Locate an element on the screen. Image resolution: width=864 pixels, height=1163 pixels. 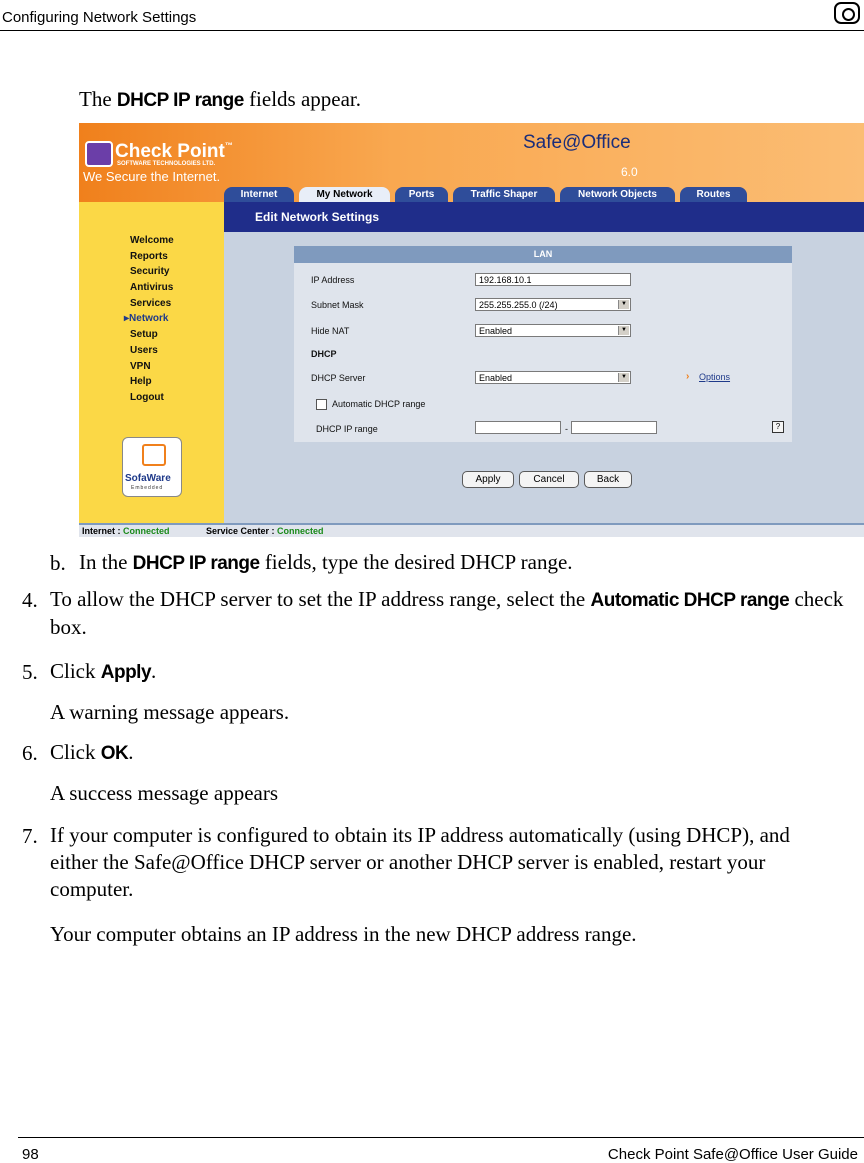
intro-paragraph: The DHCP IP range fields appear. is located at coordinates (220, 100).